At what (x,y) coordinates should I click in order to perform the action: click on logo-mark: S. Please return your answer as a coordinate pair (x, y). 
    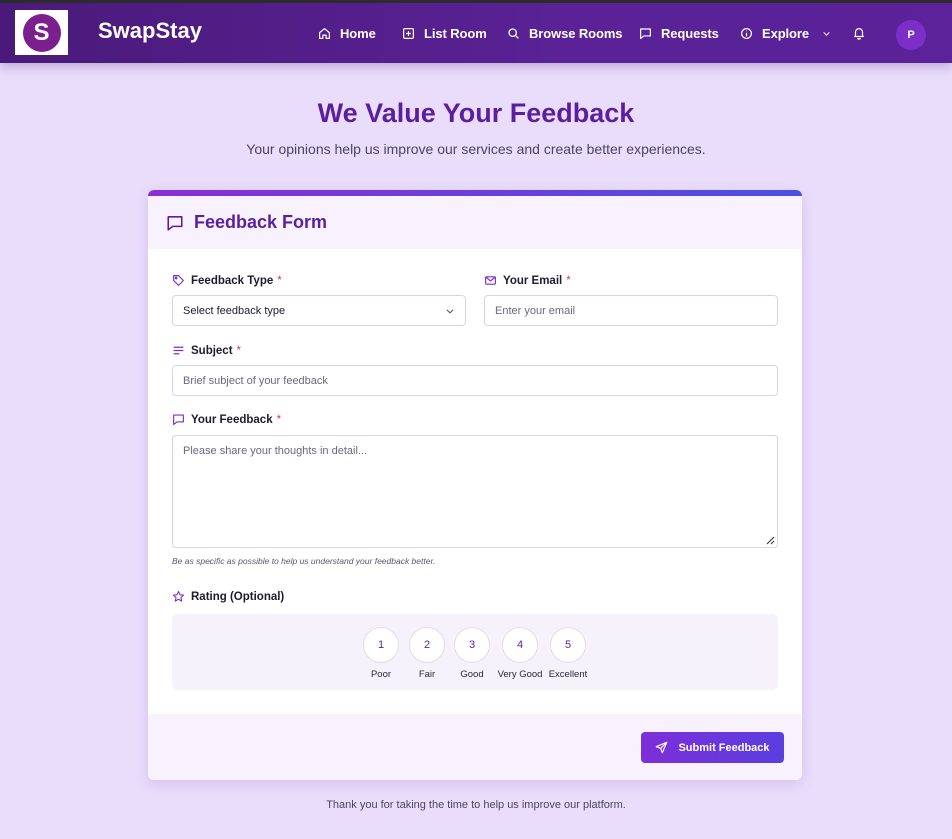
    Looking at the image, I should click on (41, 32).